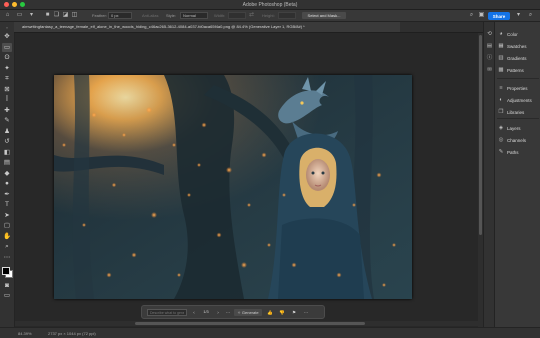  Describe the element at coordinates (7, 285) in the screenshot. I see `quick-mask-icon: ◙` at that location.